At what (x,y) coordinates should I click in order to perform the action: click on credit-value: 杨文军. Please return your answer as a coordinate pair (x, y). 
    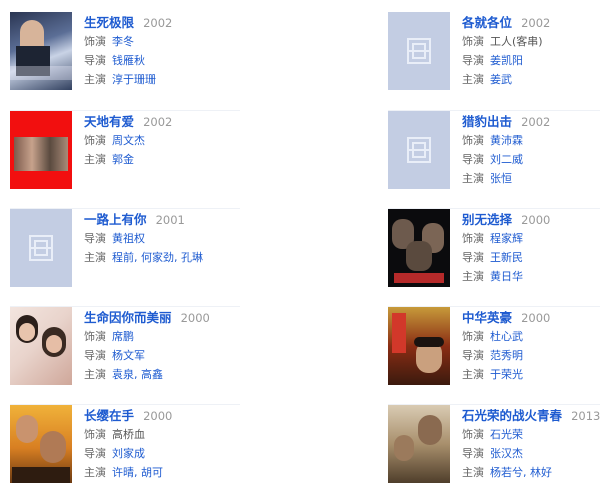
    Looking at the image, I should click on (128, 355).